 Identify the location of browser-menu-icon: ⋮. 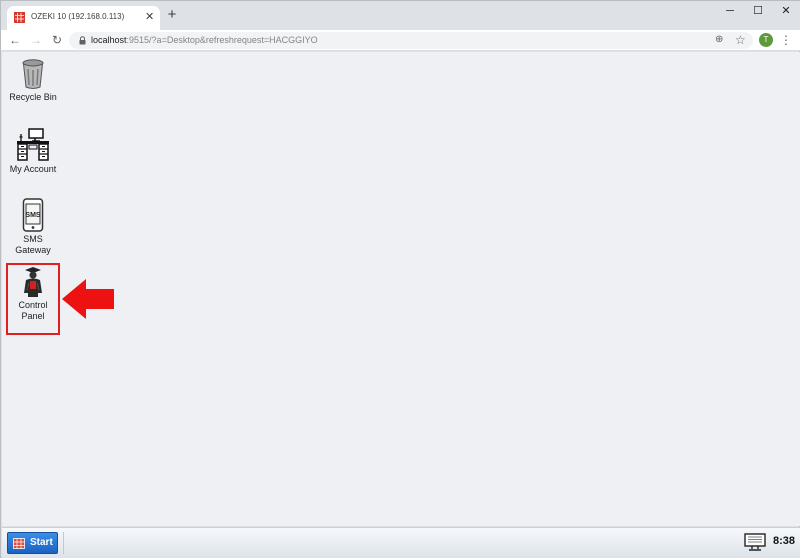
(786, 40).